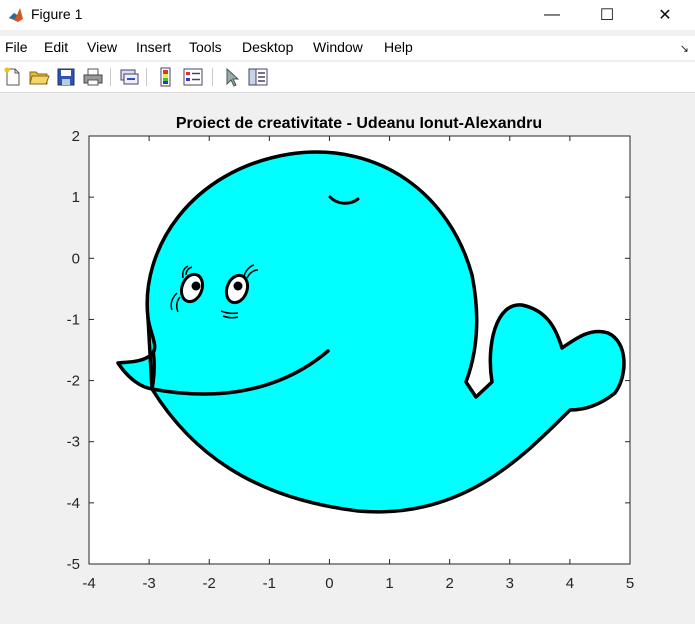 The image size is (695, 624). What do you see at coordinates (570, 583) in the screenshot?
I see `x-tick-label: 4` at bounding box center [570, 583].